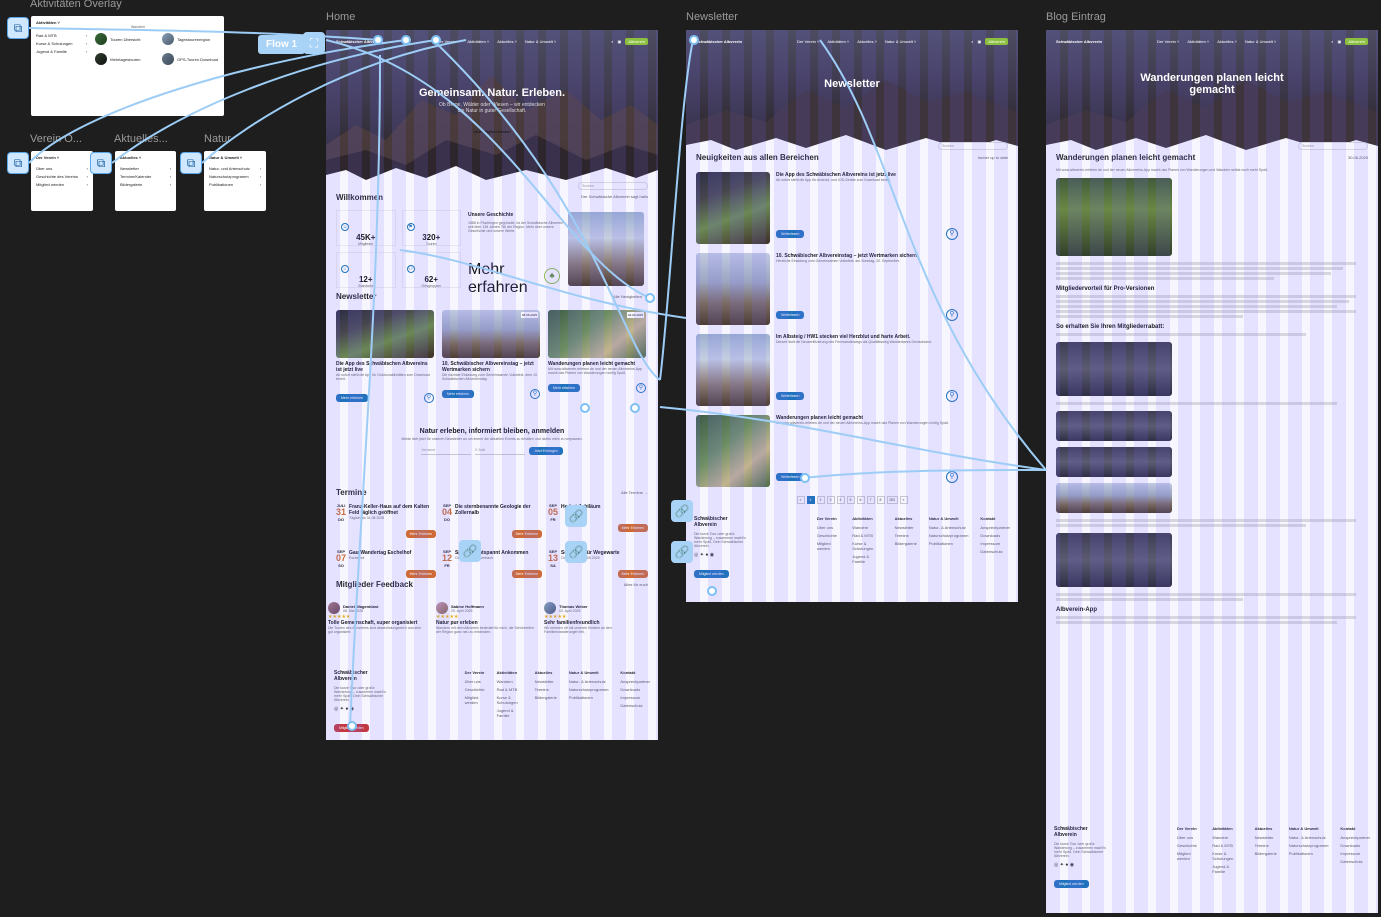  What do you see at coordinates (903, 500) in the screenshot?
I see `page-next: »` at bounding box center [903, 500].